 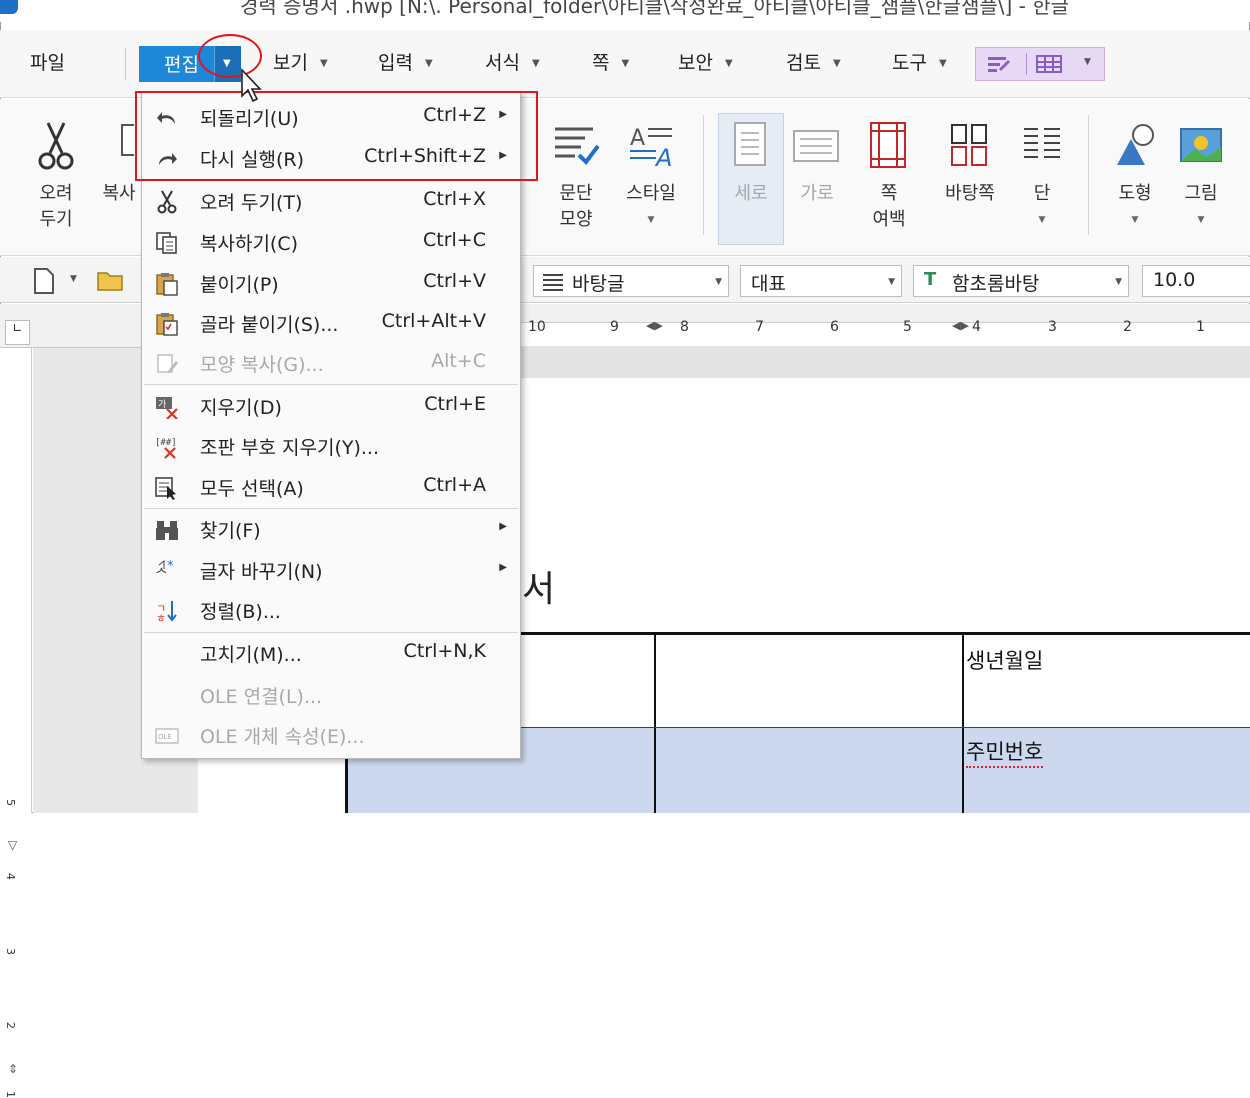 I want to click on menu-format: 서식 ▼, so click(x=512, y=61).